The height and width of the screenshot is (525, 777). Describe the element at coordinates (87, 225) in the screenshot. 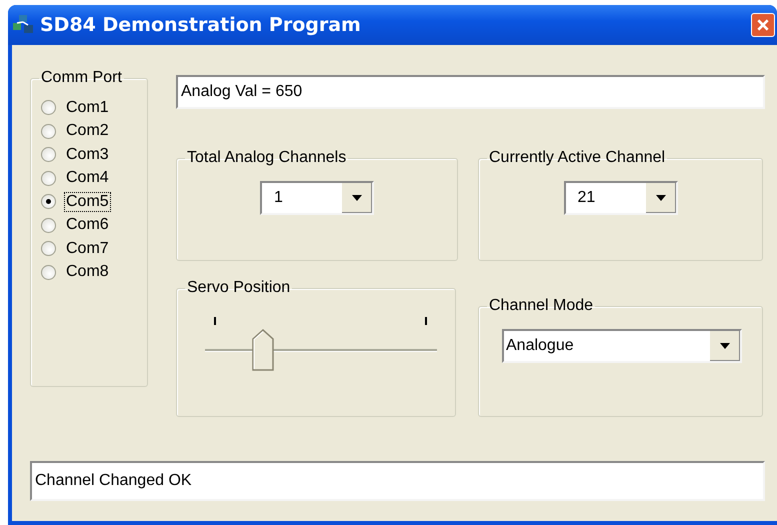

I see `radio-label: Com6` at that location.